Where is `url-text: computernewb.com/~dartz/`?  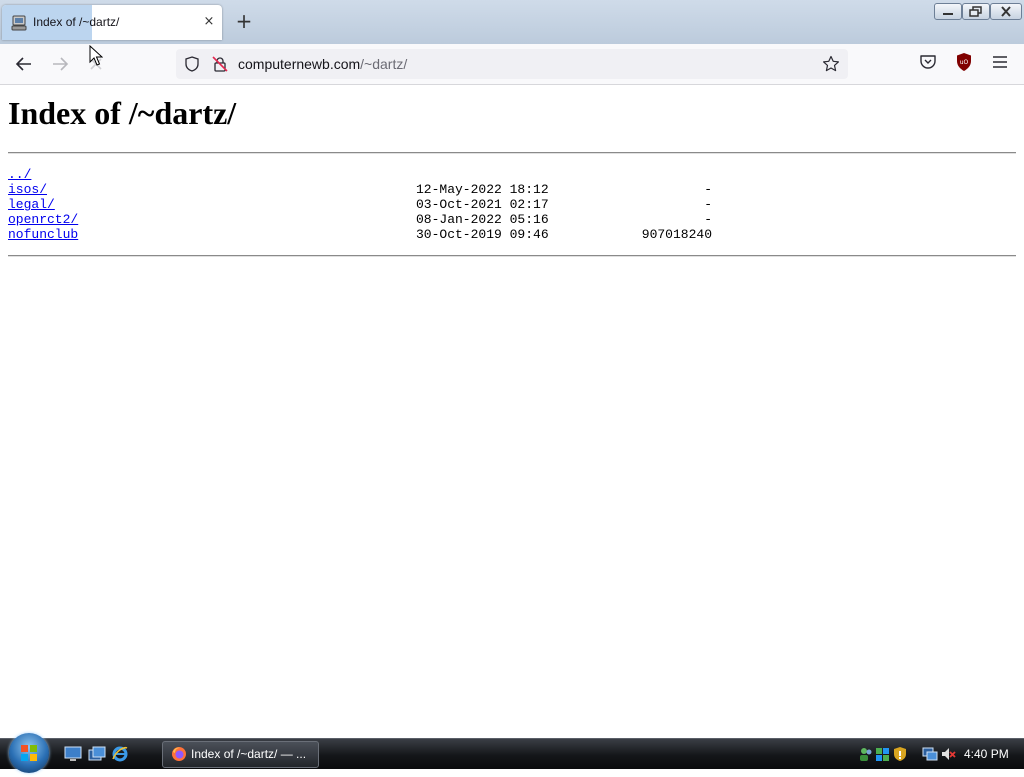 url-text: computernewb.com/~dartz/ is located at coordinates (322, 64).